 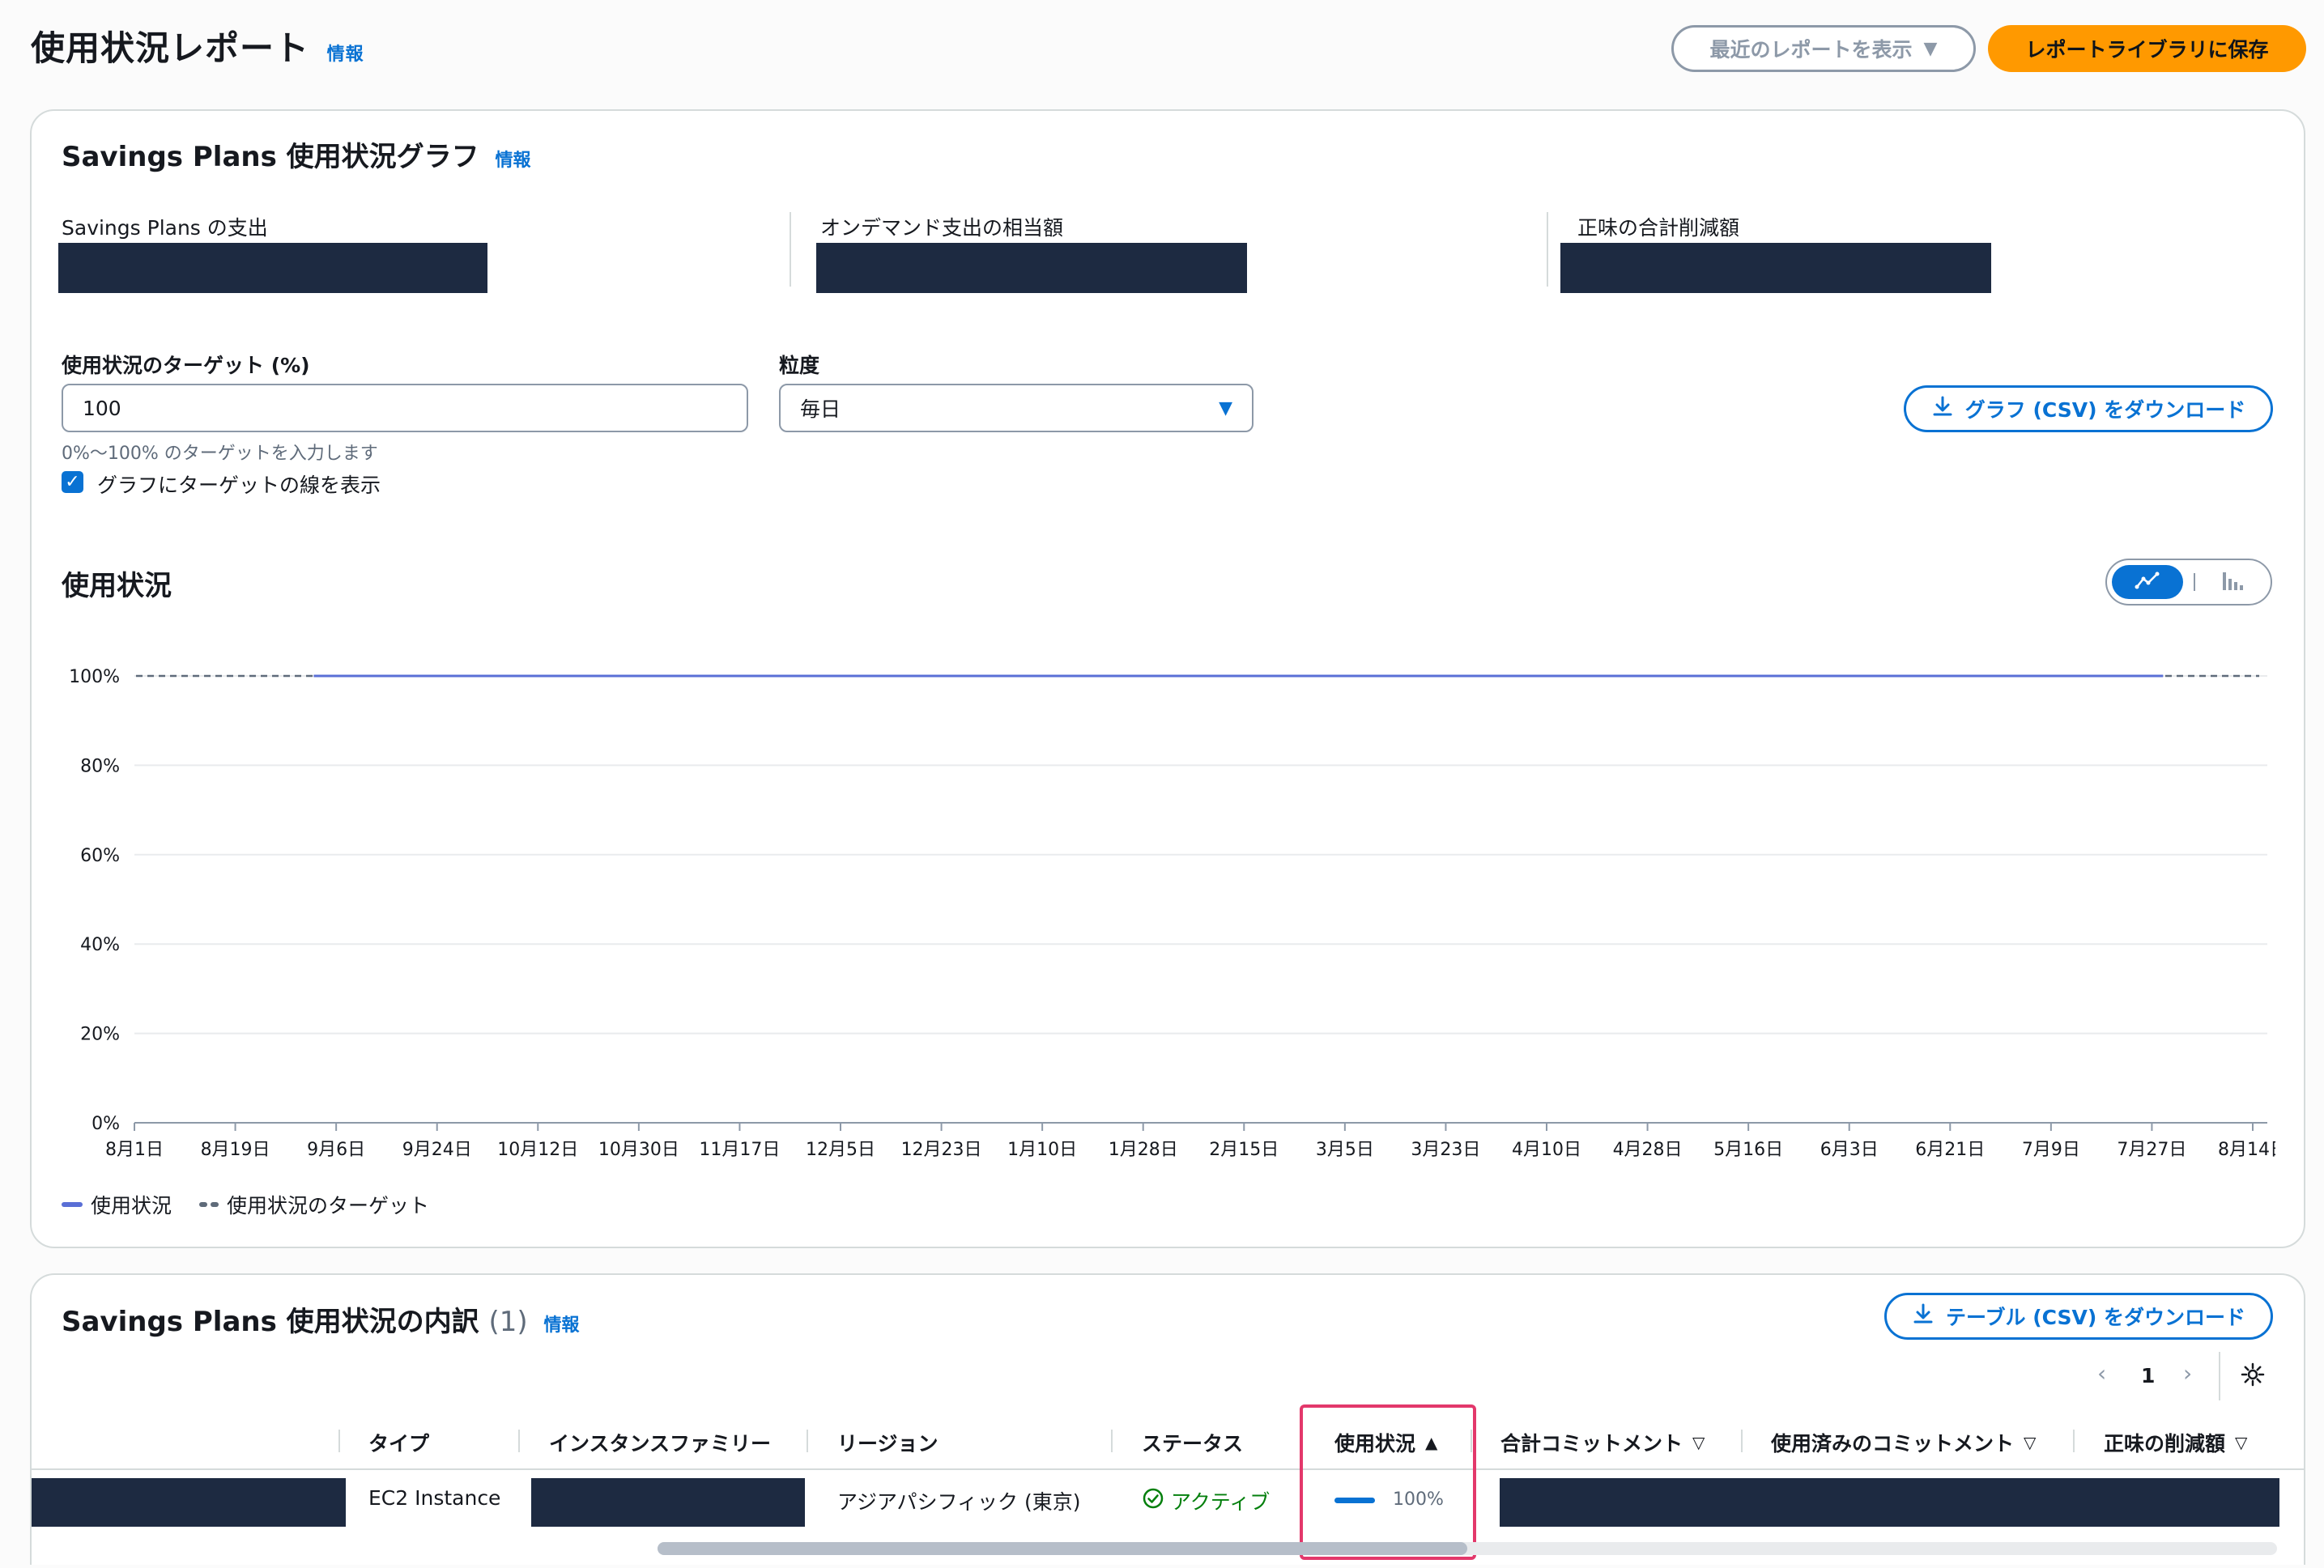 What do you see at coordinates (2187, 1373) in the screenshot?
I see `next-page-icon: ›` at bounding box center [2187, 1373].